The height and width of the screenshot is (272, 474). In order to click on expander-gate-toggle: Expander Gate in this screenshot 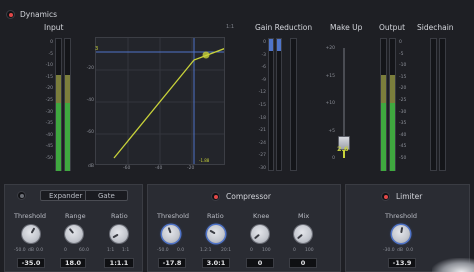, I will do `click(84, 195)`.